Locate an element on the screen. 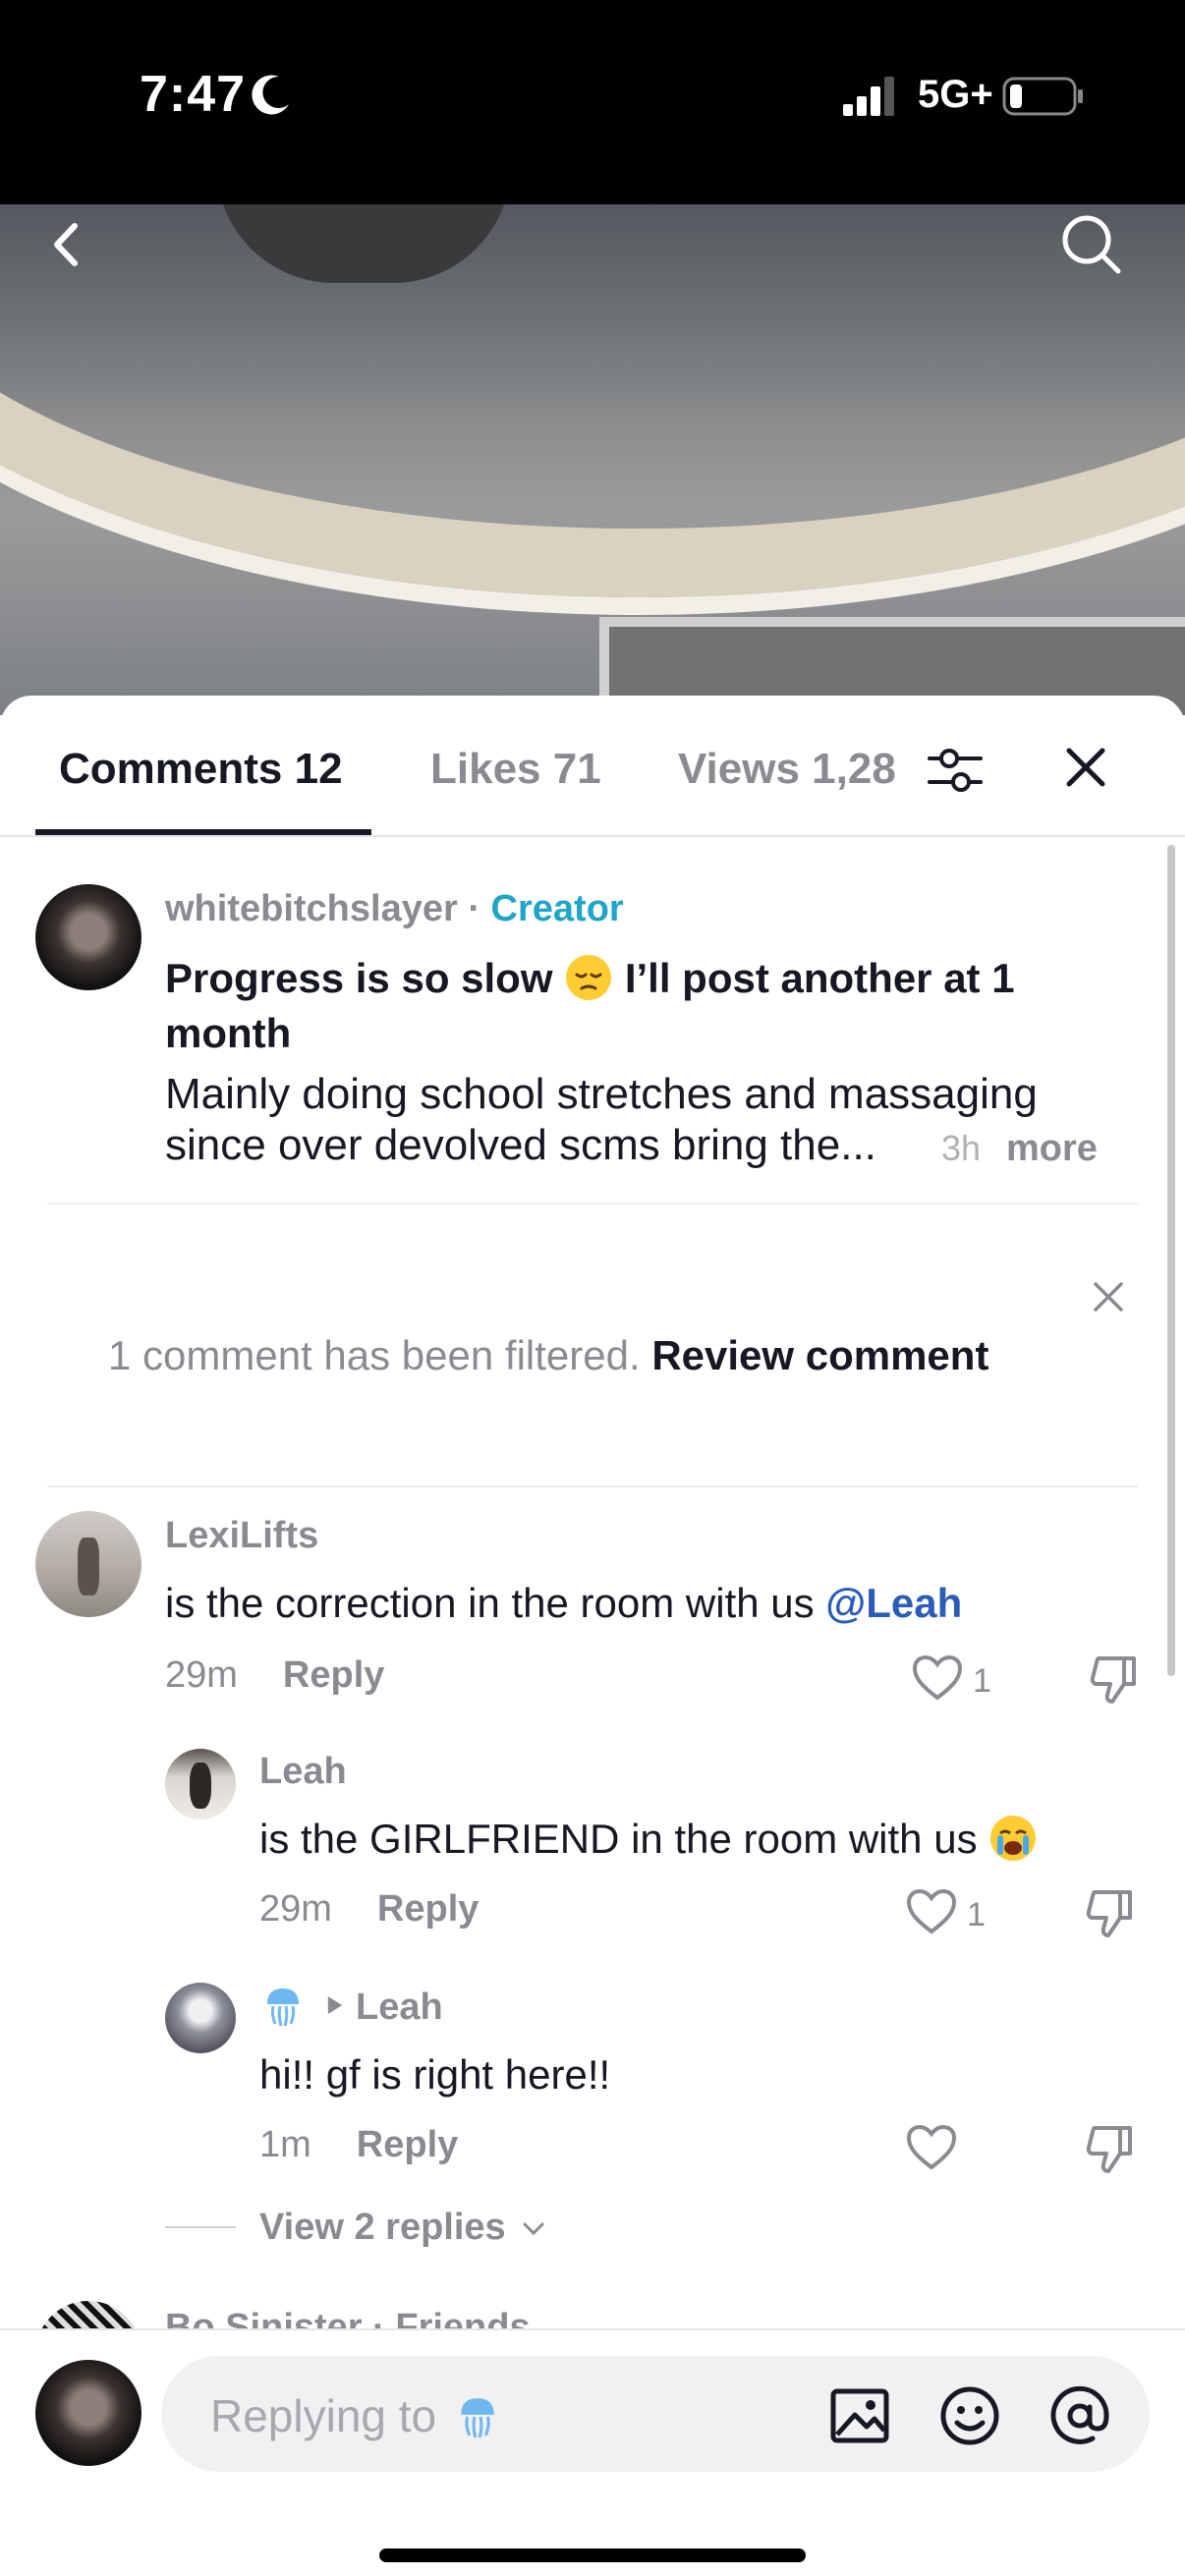  tab-comments: Comments 12 is located at coordinates (201, 769).